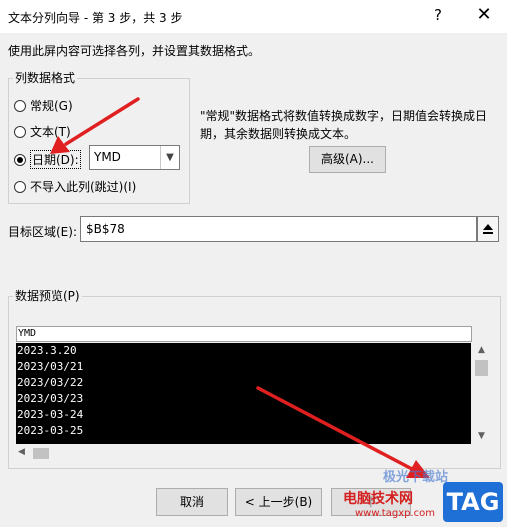  What do you see at coordinates (42, 232) in the screenshot?
I see `destination-label: 目标区域(E):` at bounding box center [42, 232].